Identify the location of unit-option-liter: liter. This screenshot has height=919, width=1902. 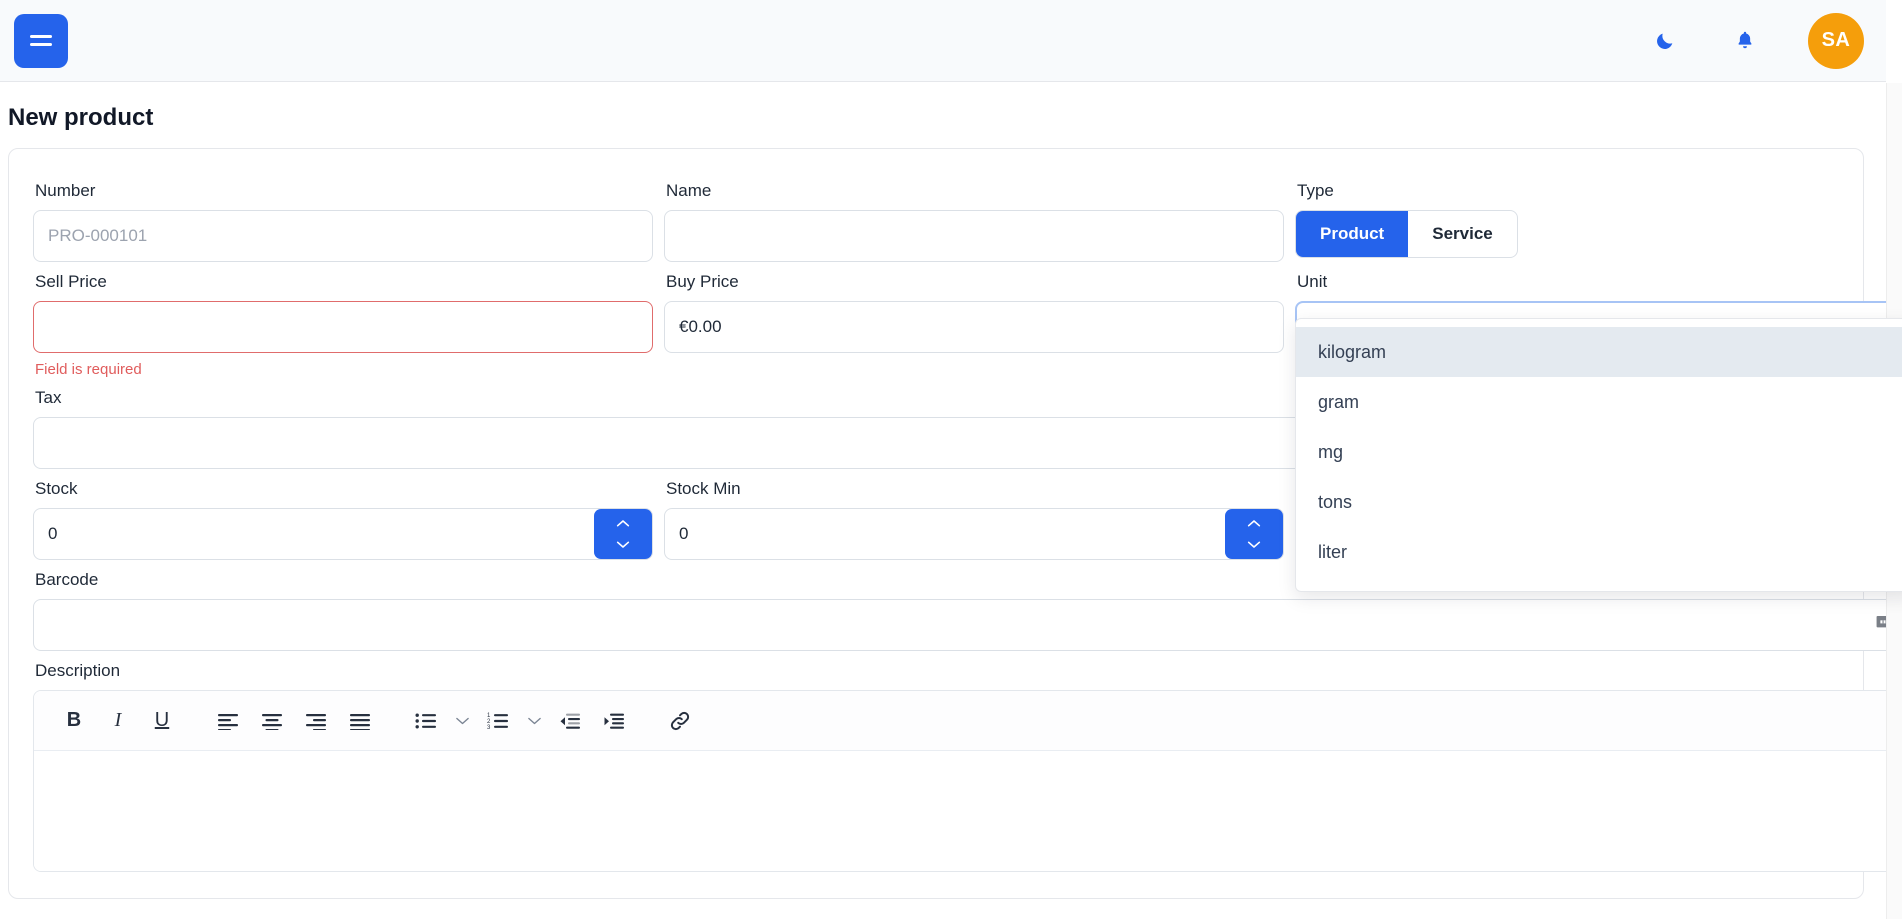
(1599, 552).